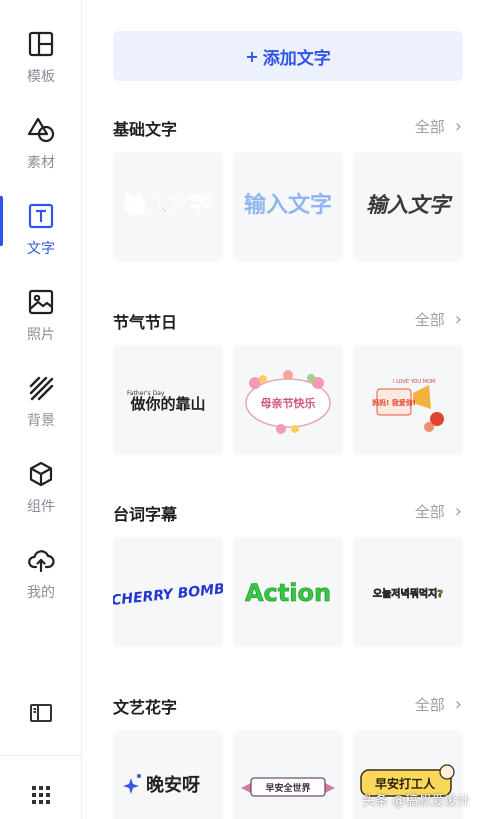 The height and width of the screenshot is (819, 480). I want to click on card-text: 晚安呀, so click(173, 785).